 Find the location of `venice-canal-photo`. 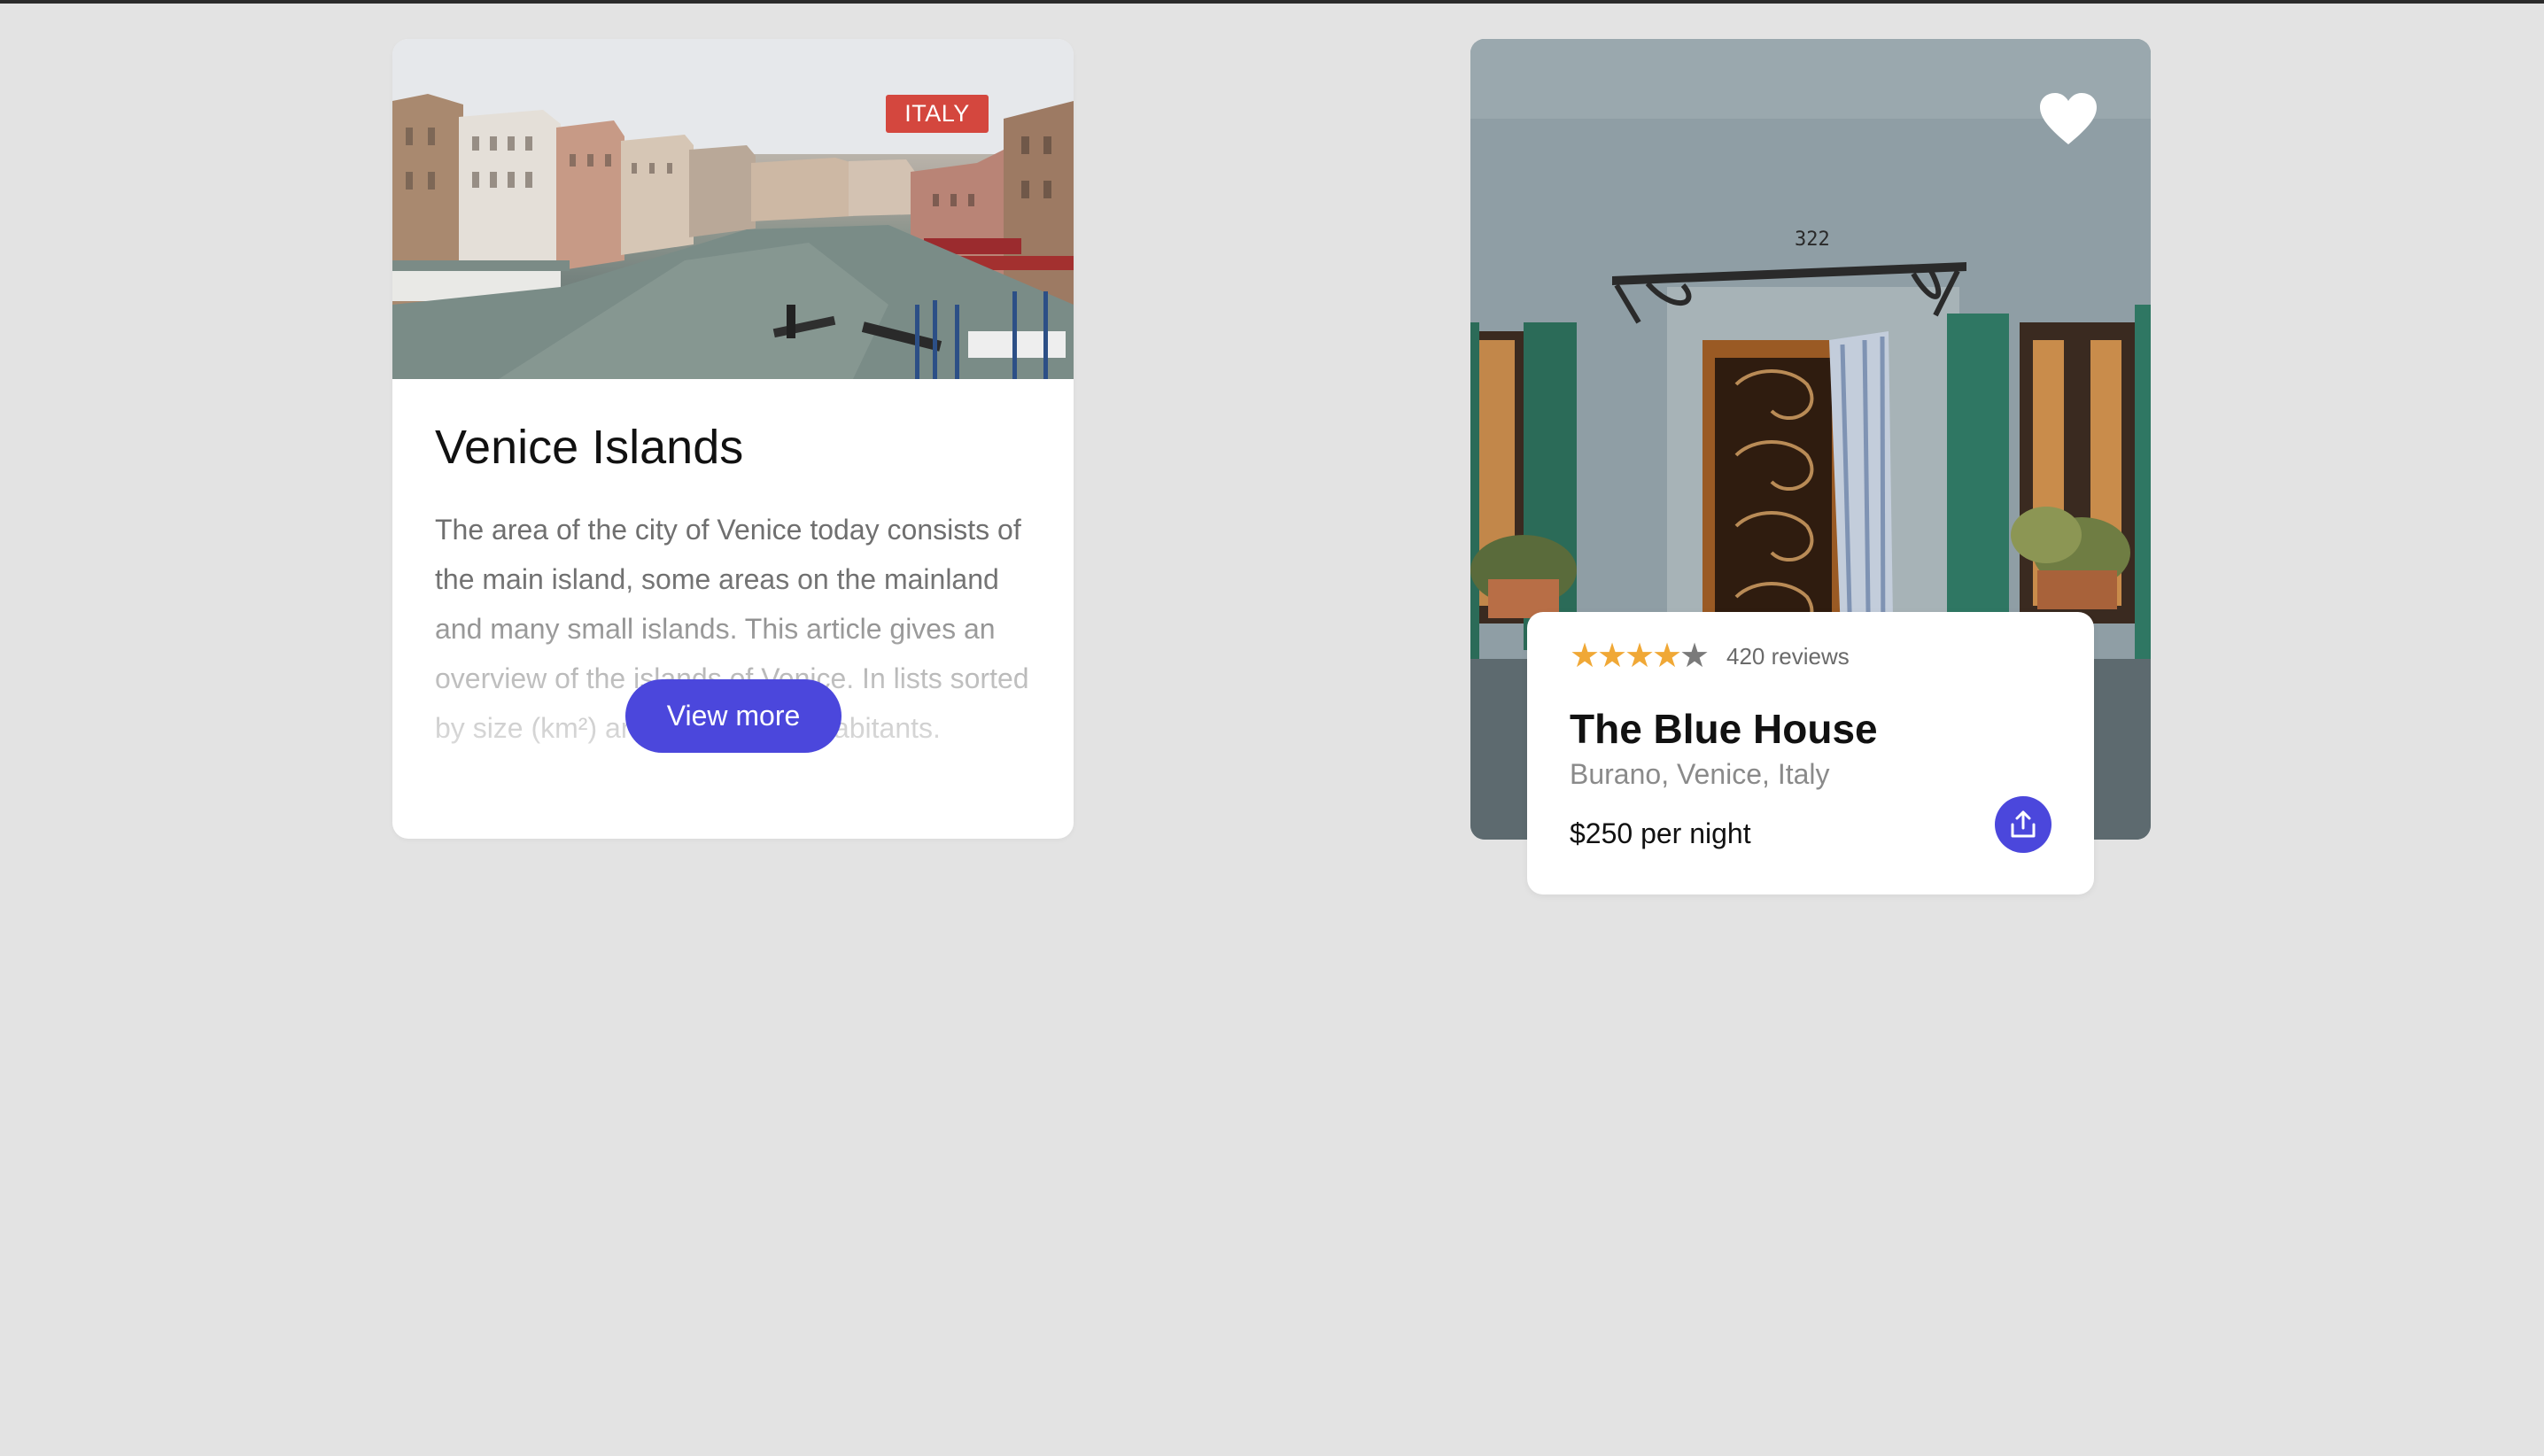

venice-canal-photo is located at coordinates (733, 209).